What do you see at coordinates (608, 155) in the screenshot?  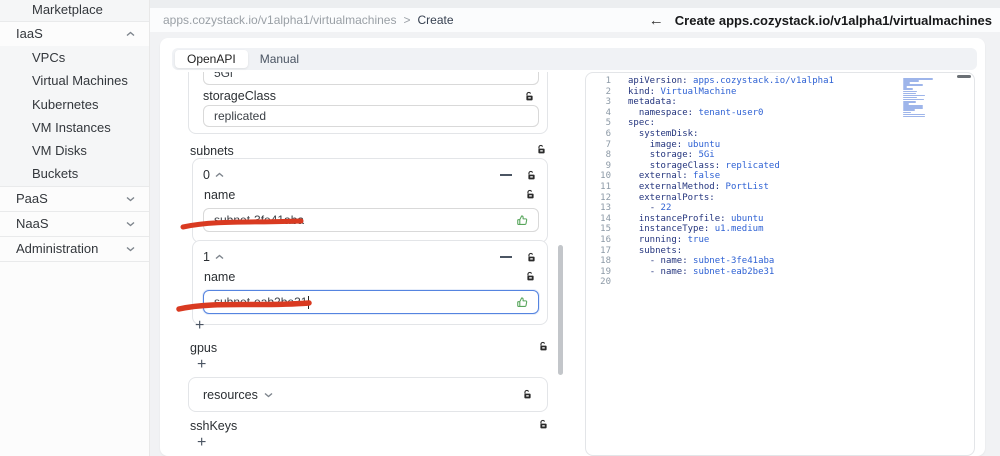 I see `line-number: 8` at bounding box center [608, 155].